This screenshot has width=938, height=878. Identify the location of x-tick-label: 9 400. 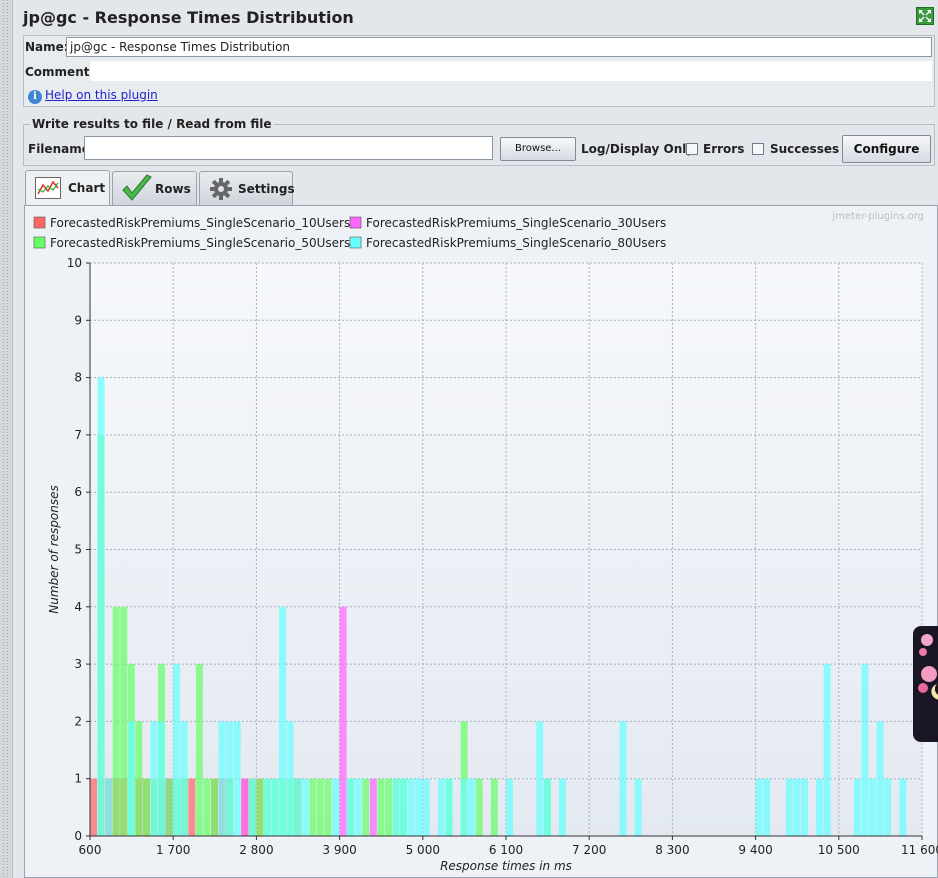
(755, 850).